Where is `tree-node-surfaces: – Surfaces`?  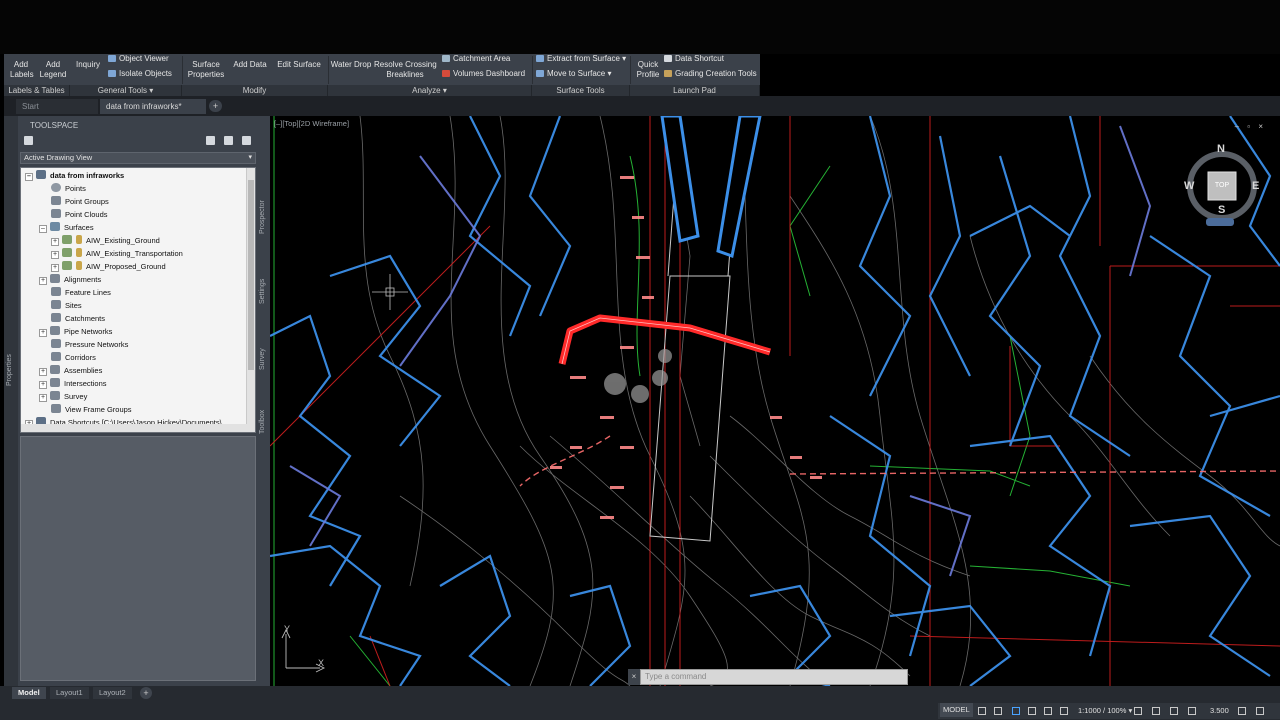
tree-node-surfaces: – Surfaces is located at coordinates (66, 227).